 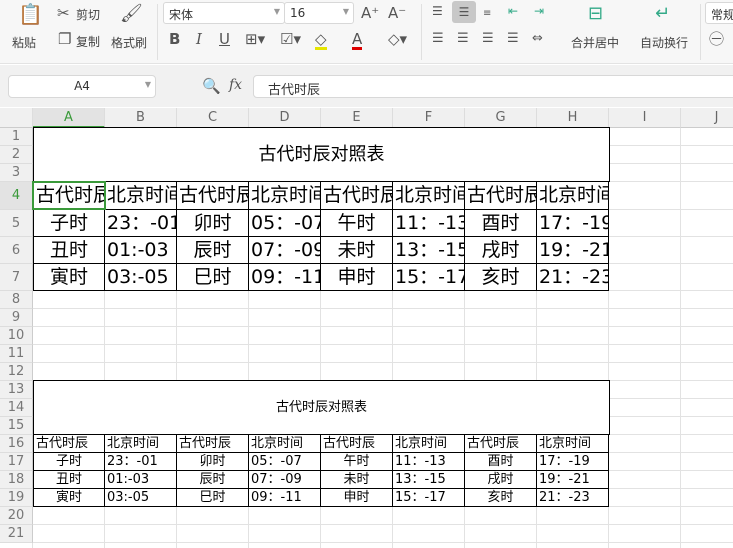 I want to click on row-header-8: 8, so click(x=16, y=300).